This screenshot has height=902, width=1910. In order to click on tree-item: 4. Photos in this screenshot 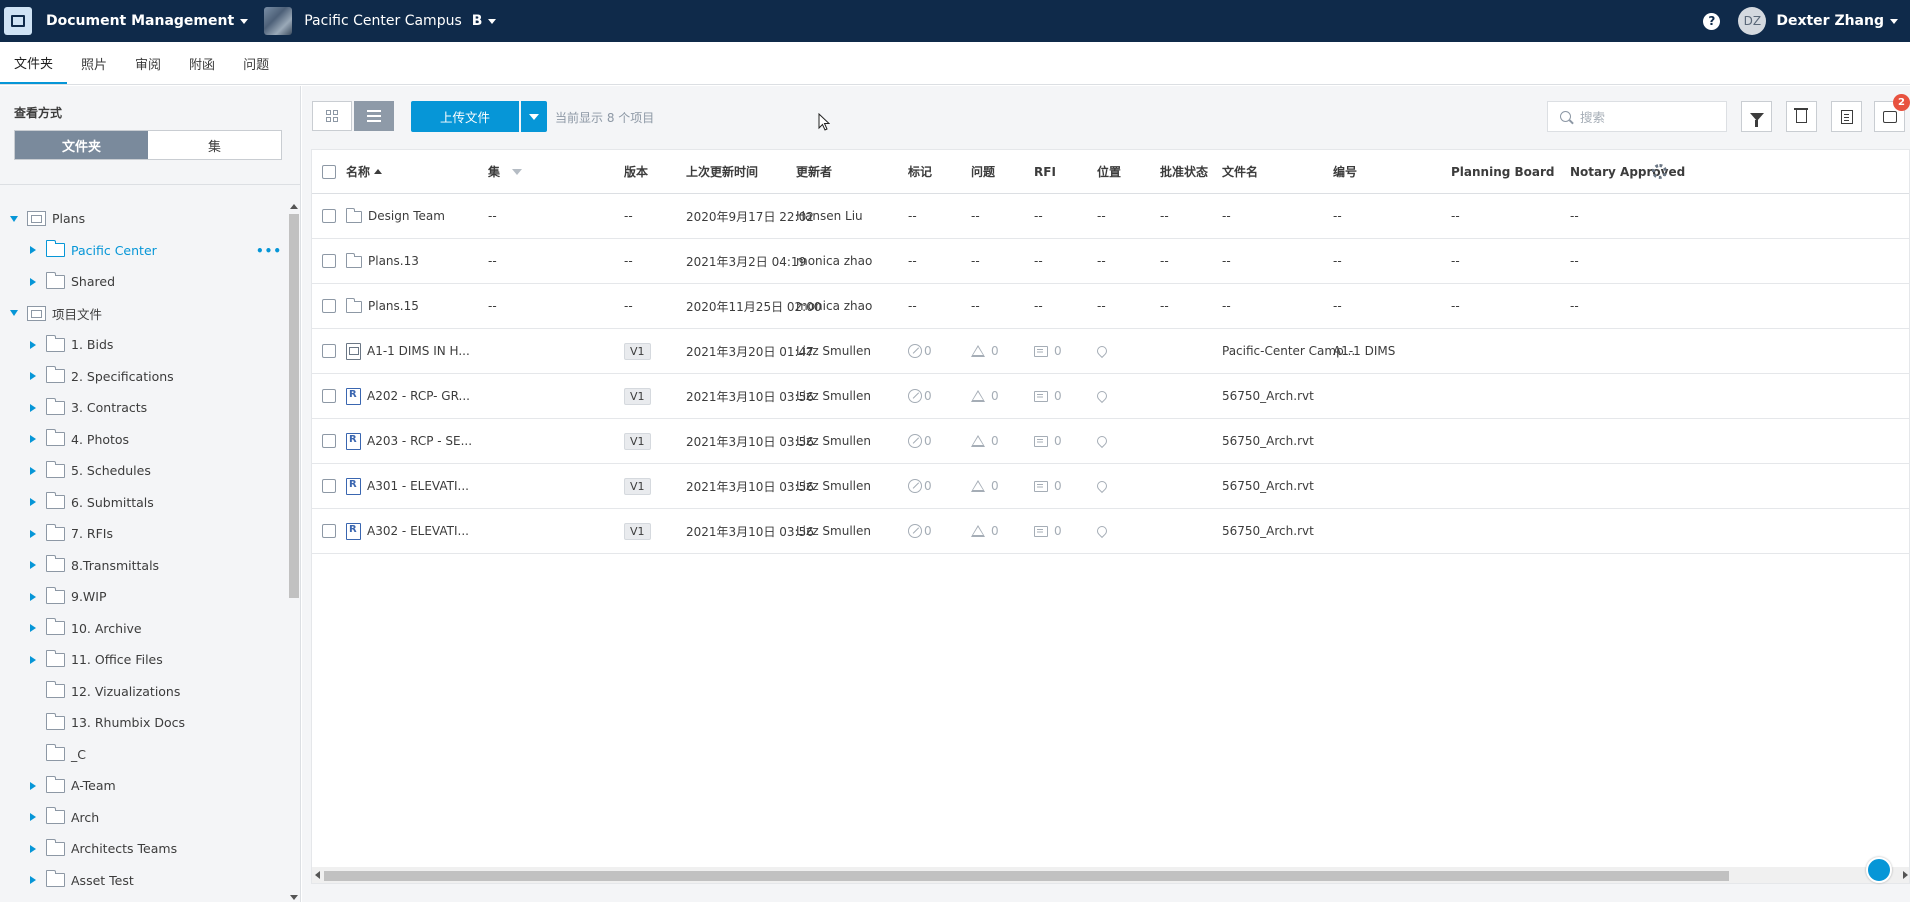, I will do `click(143, 440)`.